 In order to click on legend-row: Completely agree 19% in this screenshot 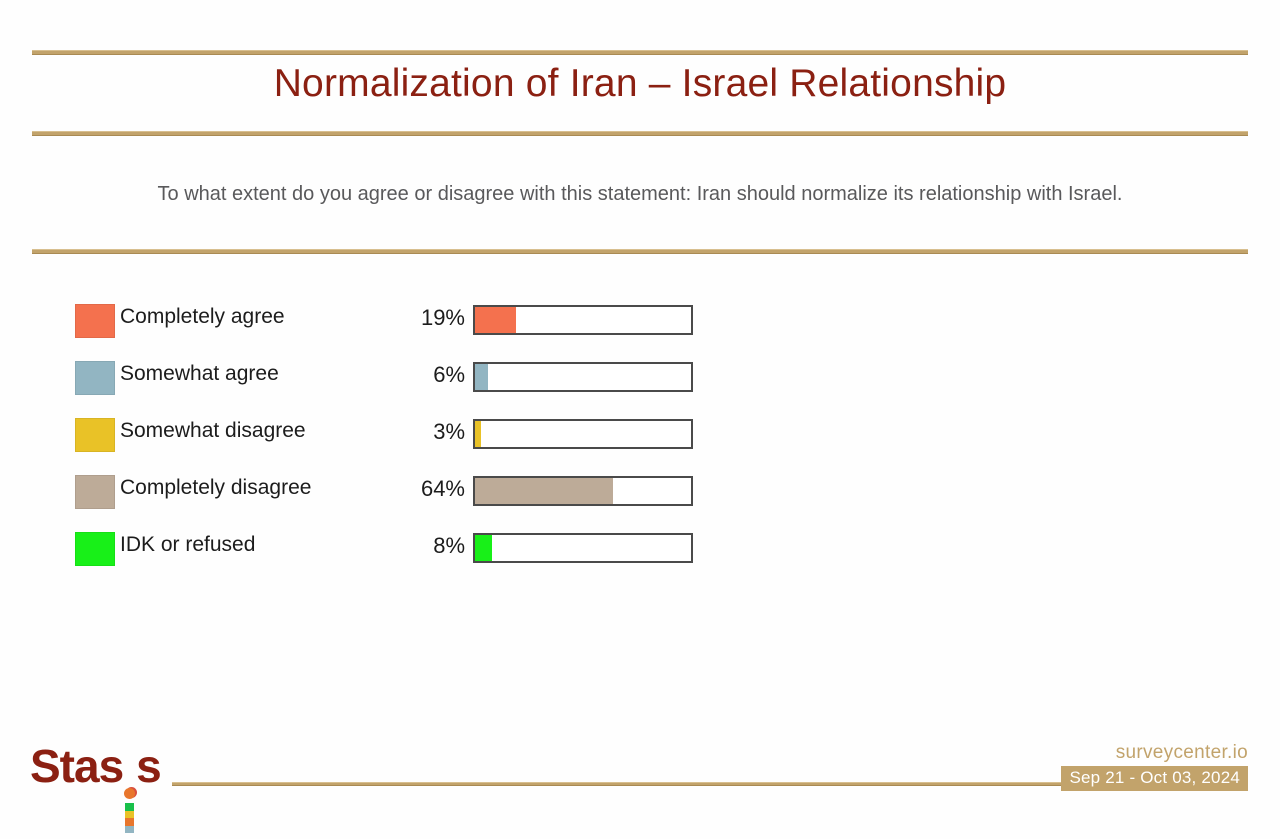, I will do `click(390, 324)`.